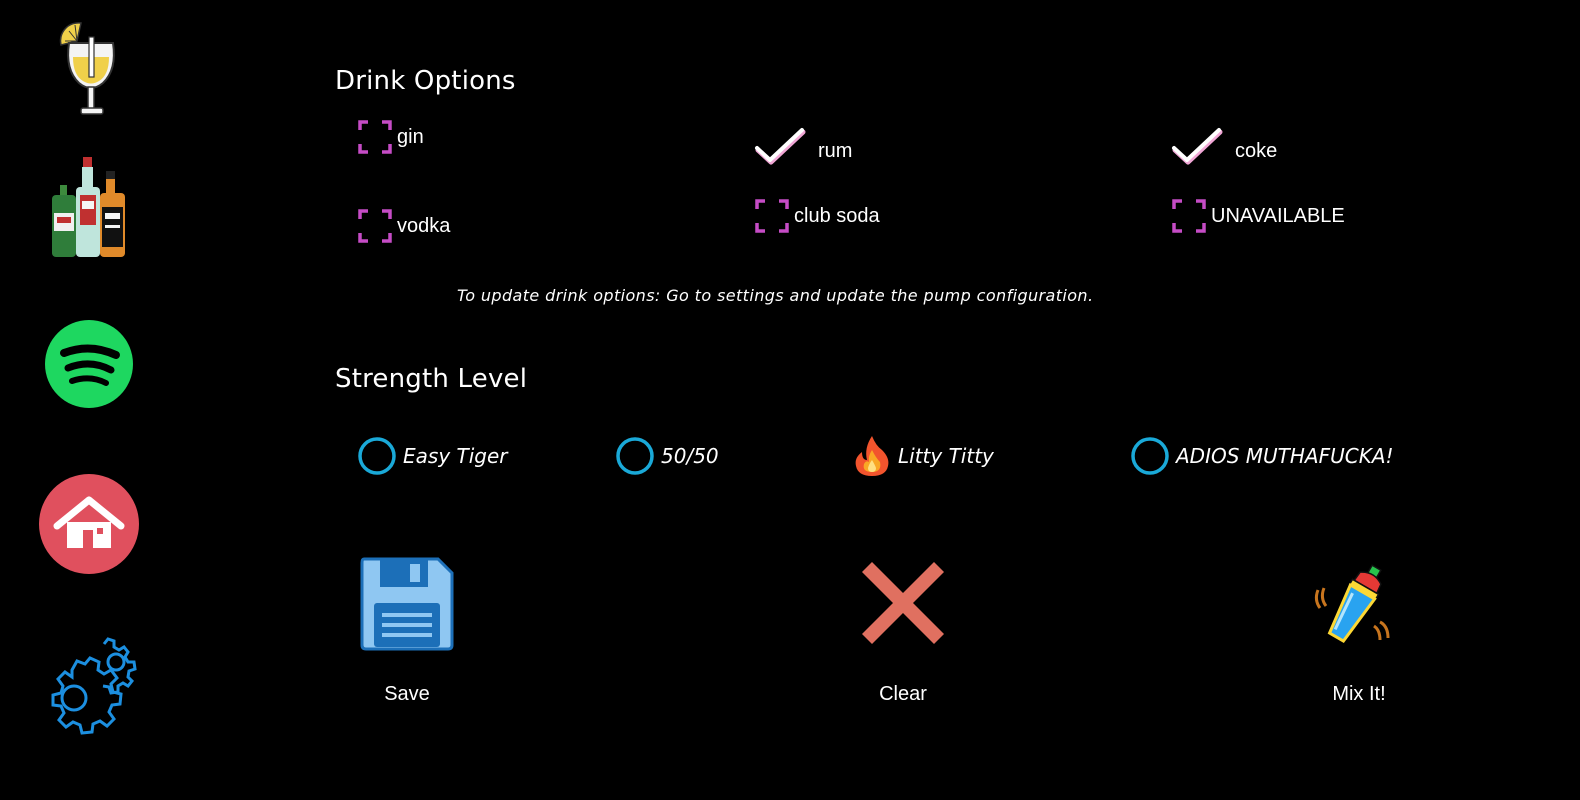  I want to click on drink-option-gin: gin, so click(390, 137).